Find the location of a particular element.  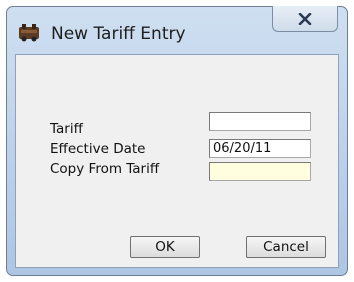

copy-from-tariff-label: Copy From Tariff is located at coordinates (105, 169).